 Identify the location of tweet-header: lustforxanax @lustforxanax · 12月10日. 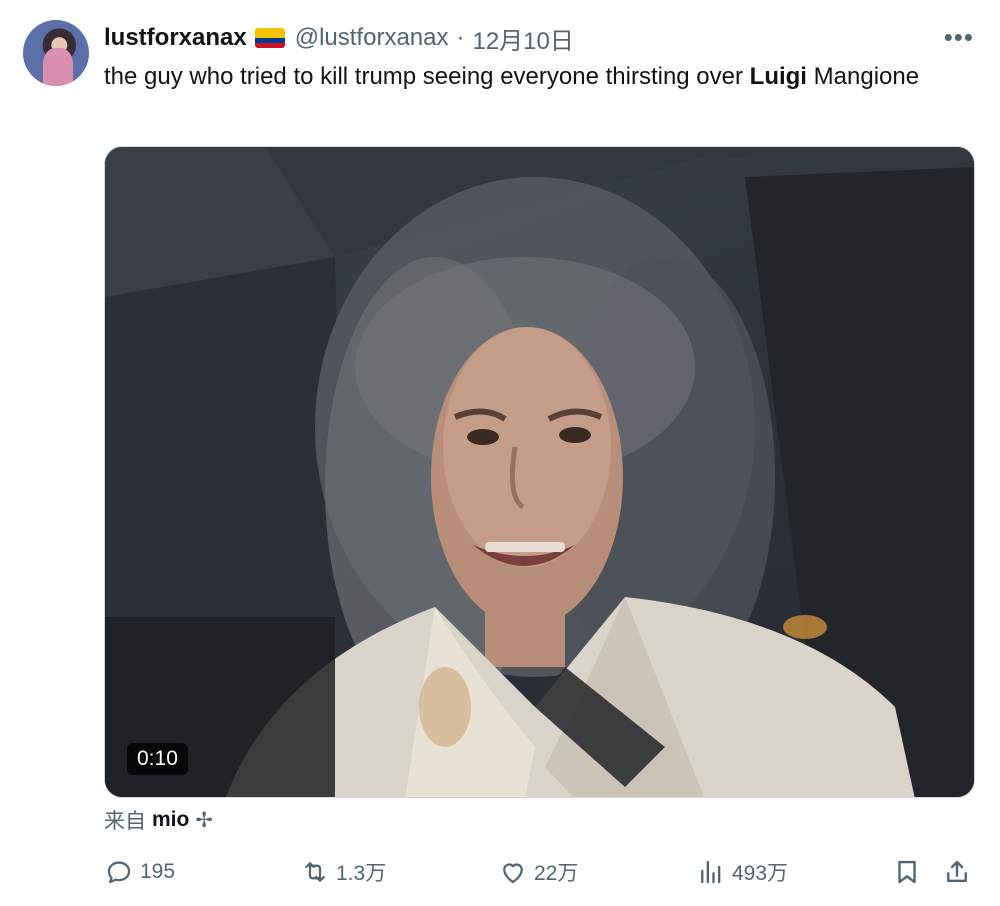
(339, 38).